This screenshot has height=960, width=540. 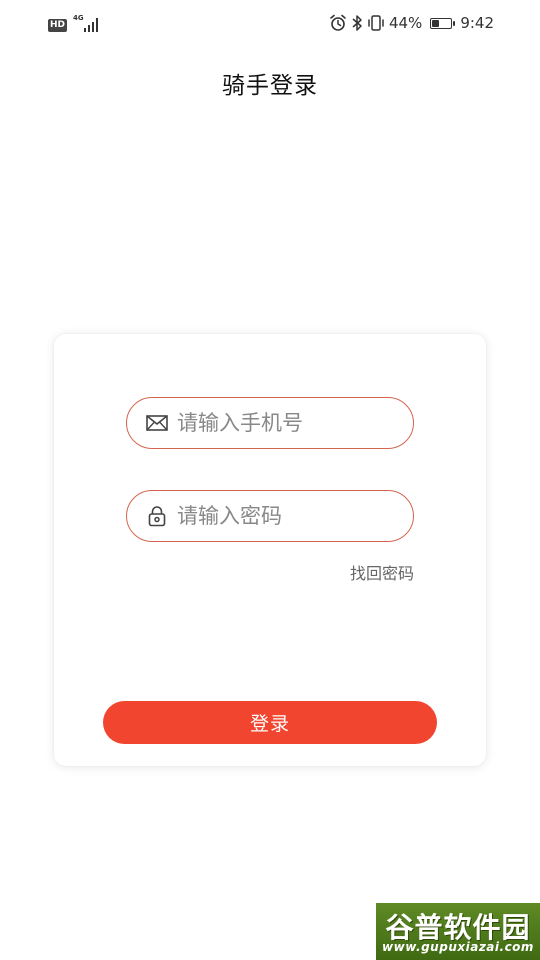 What do you see at coordinates (458, 947) in the screenshot?
I see `watermark-url: www.gupuxiazai.com` at bounding box center [458, 947].